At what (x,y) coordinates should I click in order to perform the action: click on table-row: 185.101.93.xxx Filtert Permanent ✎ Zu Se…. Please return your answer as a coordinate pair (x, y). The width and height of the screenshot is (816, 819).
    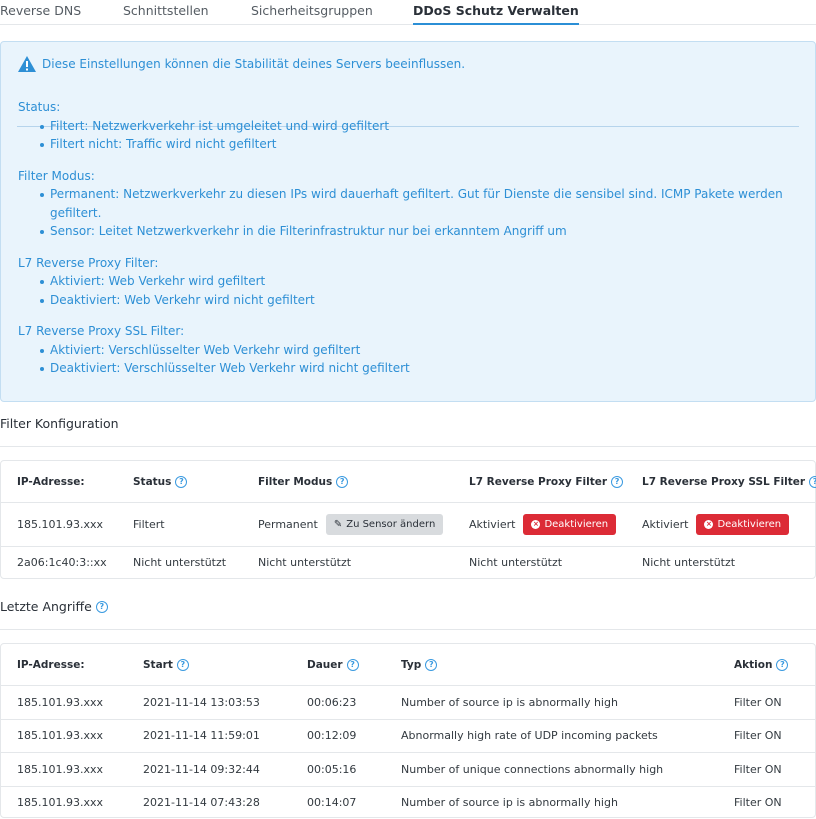
    Looking at the image, I should click on (408, 524).